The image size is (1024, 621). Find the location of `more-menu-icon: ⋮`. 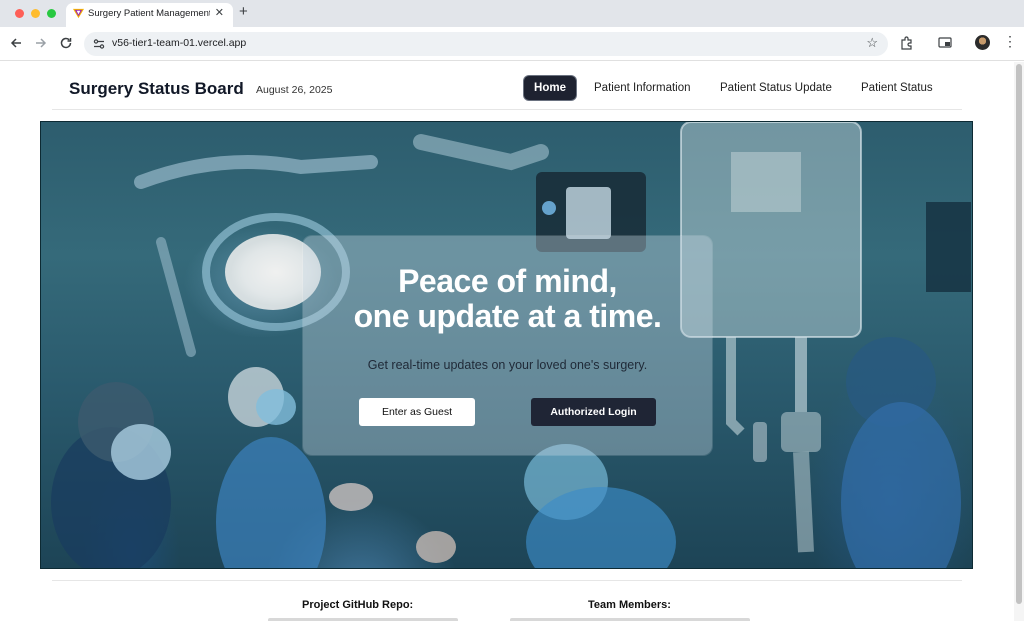

more-menu-icon: ⋮ is located at coordinates (1010, 41).